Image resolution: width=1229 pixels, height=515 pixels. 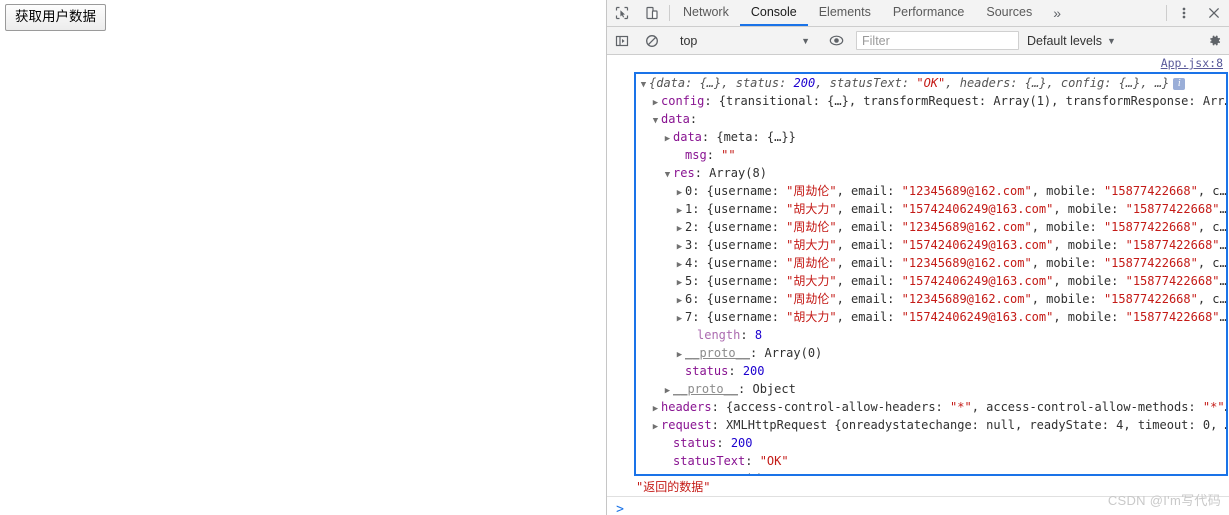 I want to click on console-property-row: res: Array(8), so click(x=931, y=173).